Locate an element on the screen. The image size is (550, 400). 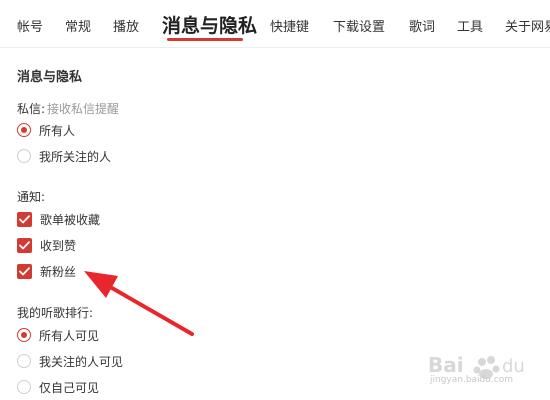
watermark-url: jingyan.baidu.com is located at coordinates (472, 380).